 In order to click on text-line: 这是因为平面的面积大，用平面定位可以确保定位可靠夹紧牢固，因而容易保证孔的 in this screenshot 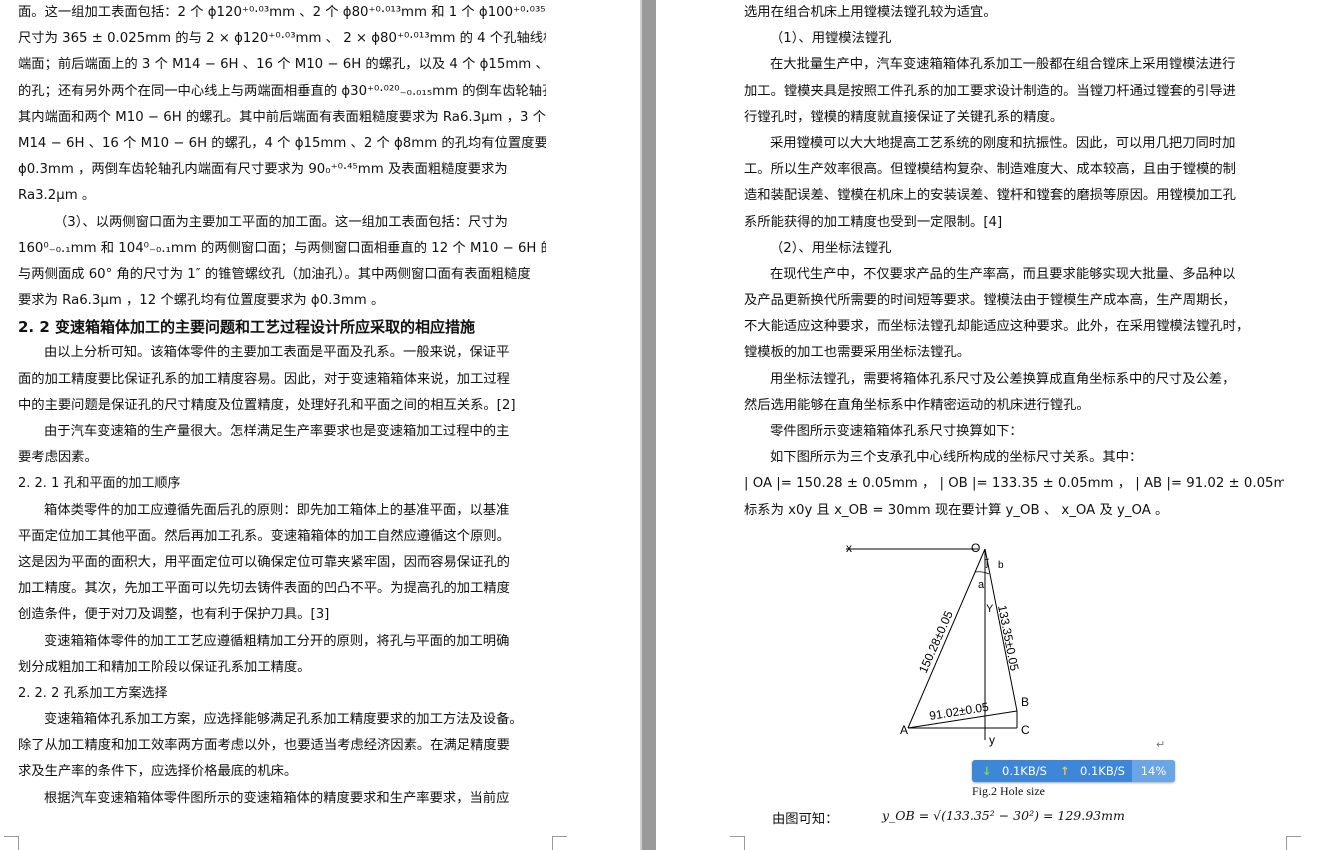, I will do `click(264, 562)`.